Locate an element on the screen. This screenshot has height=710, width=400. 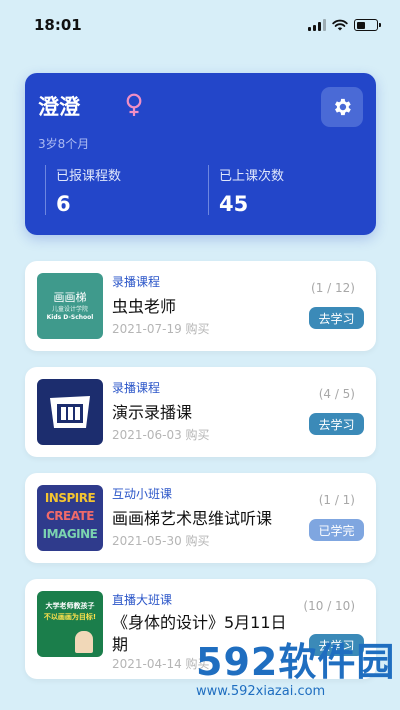
course-thumbnail: INSPIRE CREATE IMAGINE is located at coordinates (70, 518).